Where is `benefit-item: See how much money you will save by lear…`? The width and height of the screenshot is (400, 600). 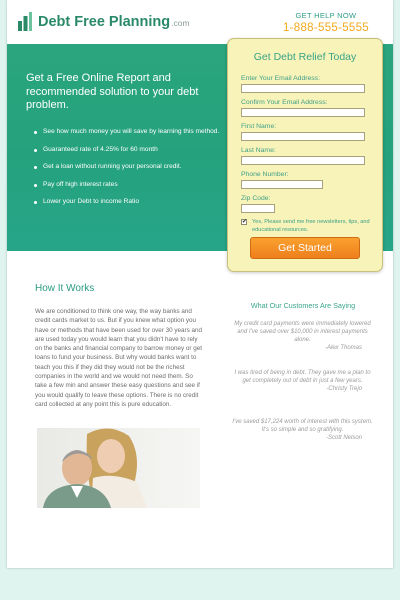 benefit-item: See how much money you will save by lear… is located at coordinates (135, 132).